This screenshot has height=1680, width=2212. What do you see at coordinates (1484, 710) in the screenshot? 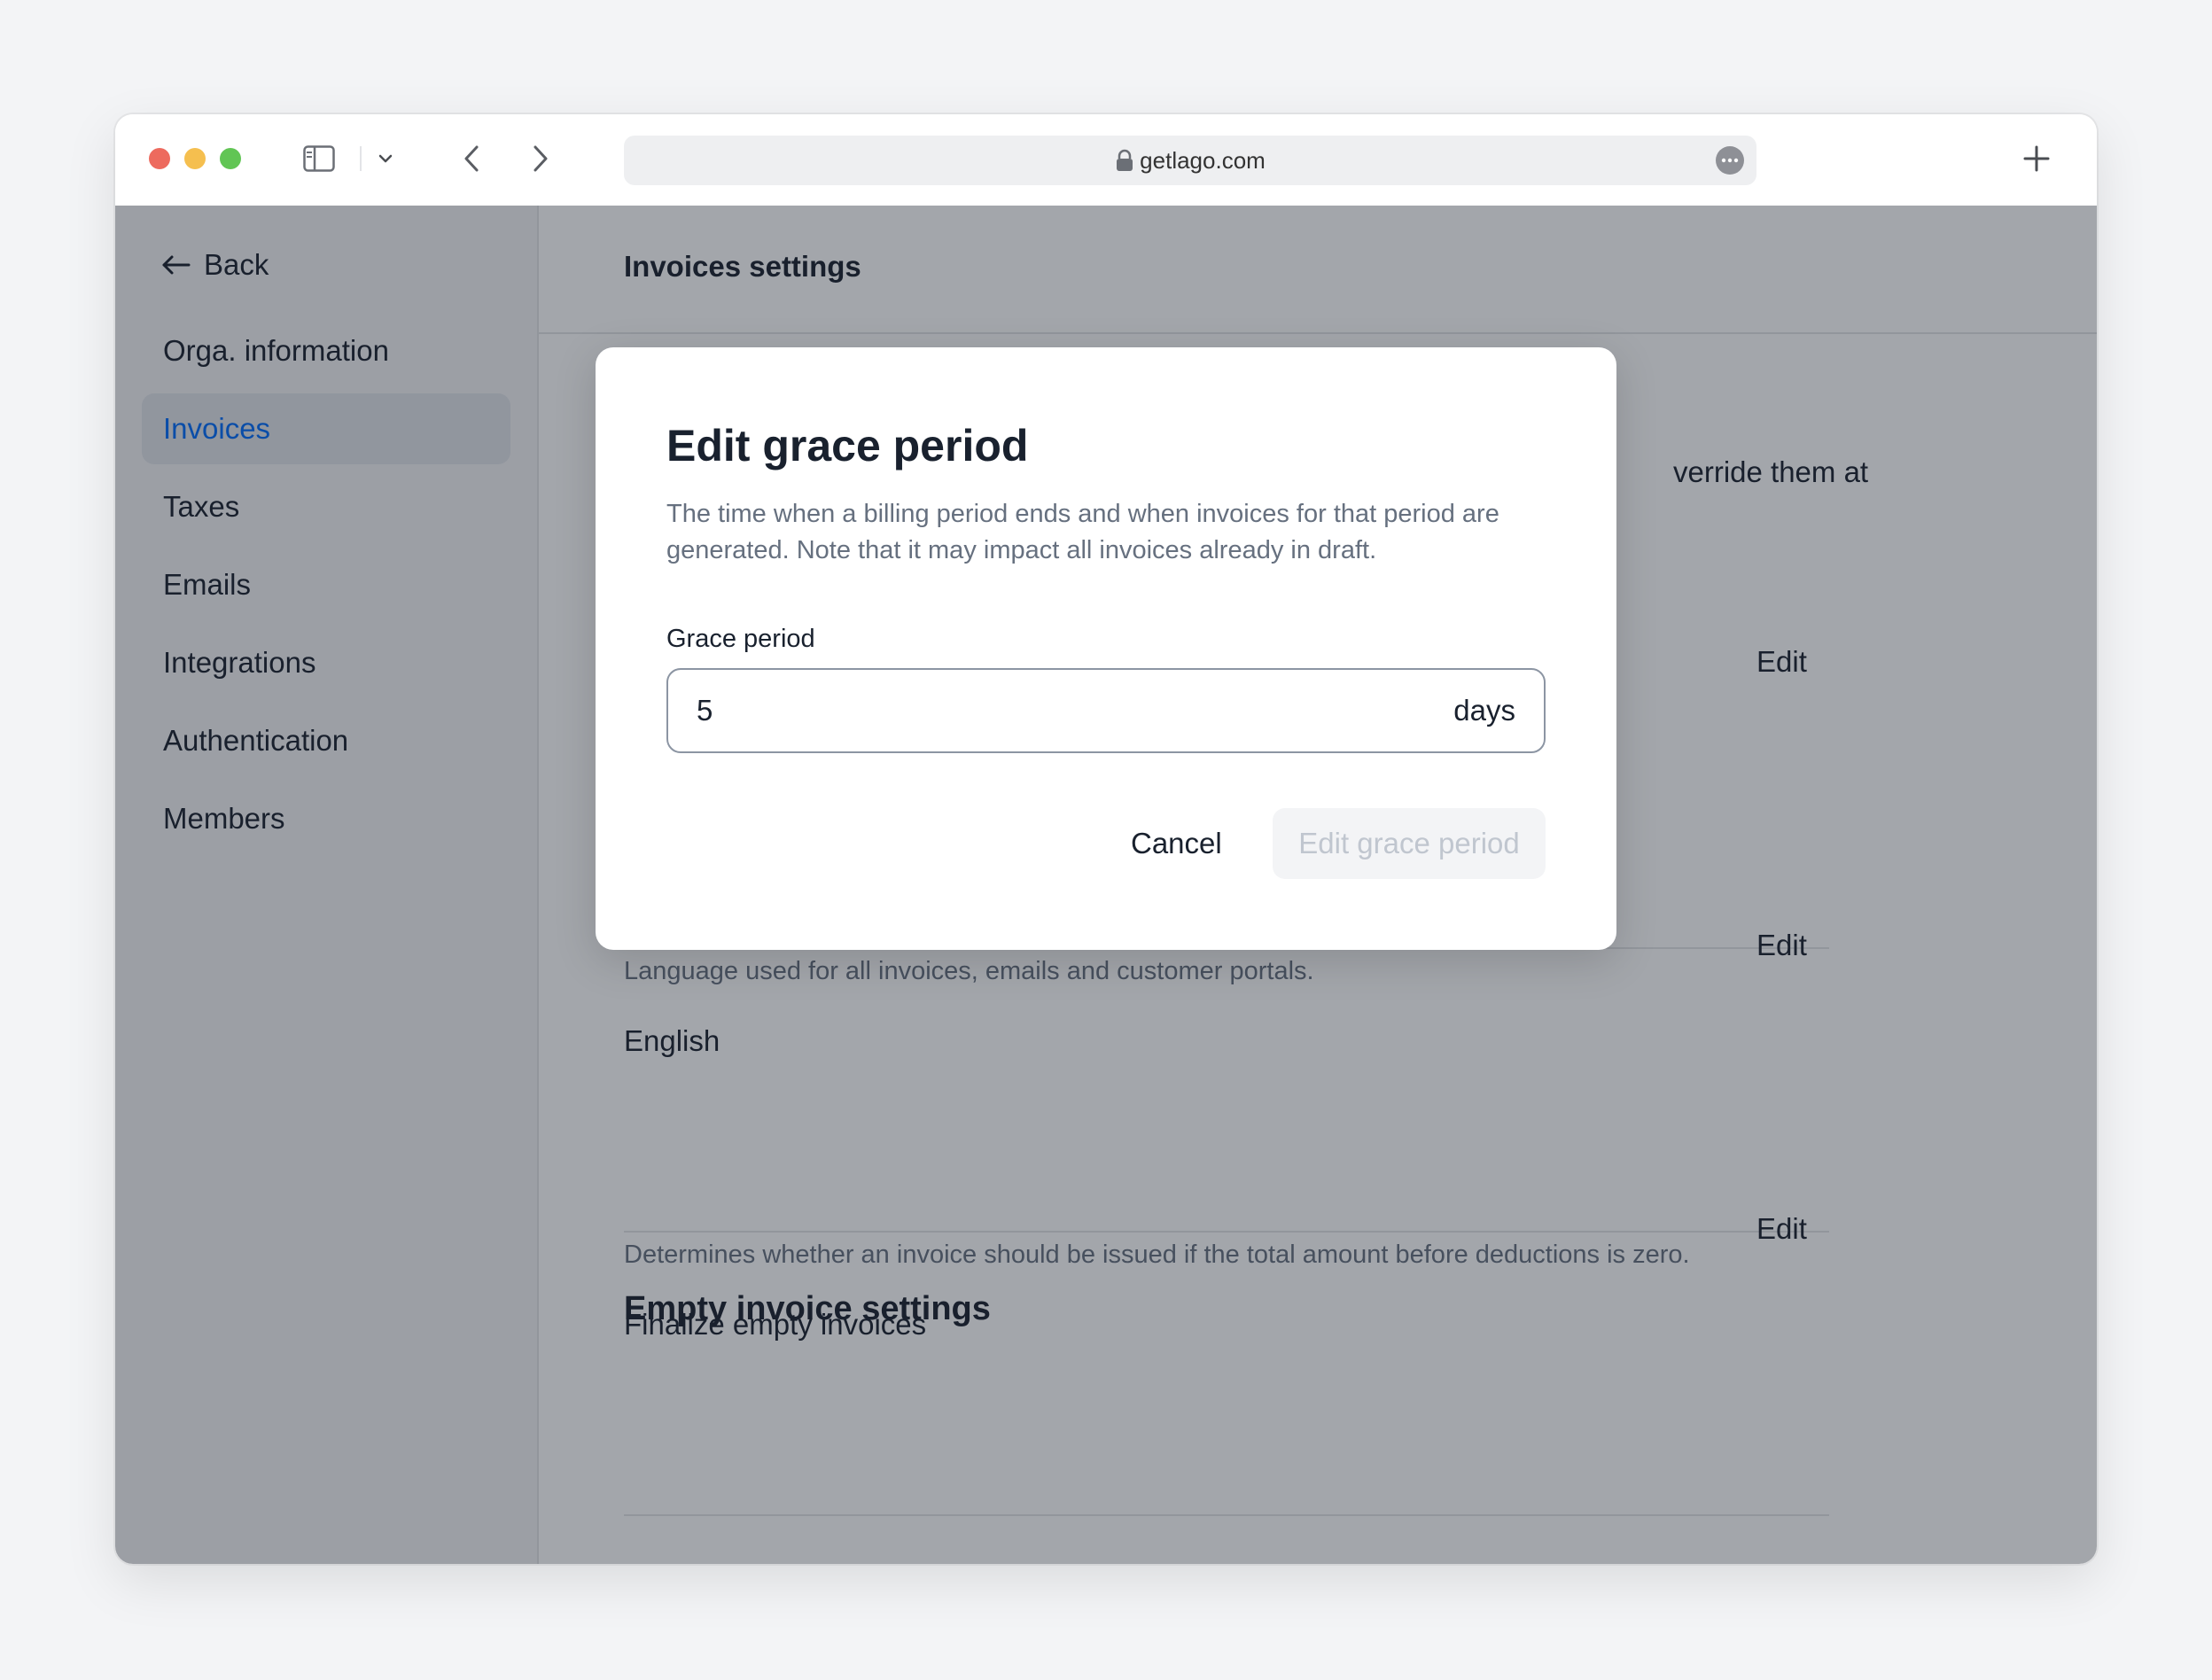
I see `grace-period-suffix: days` at bounding box center [1484, 710].